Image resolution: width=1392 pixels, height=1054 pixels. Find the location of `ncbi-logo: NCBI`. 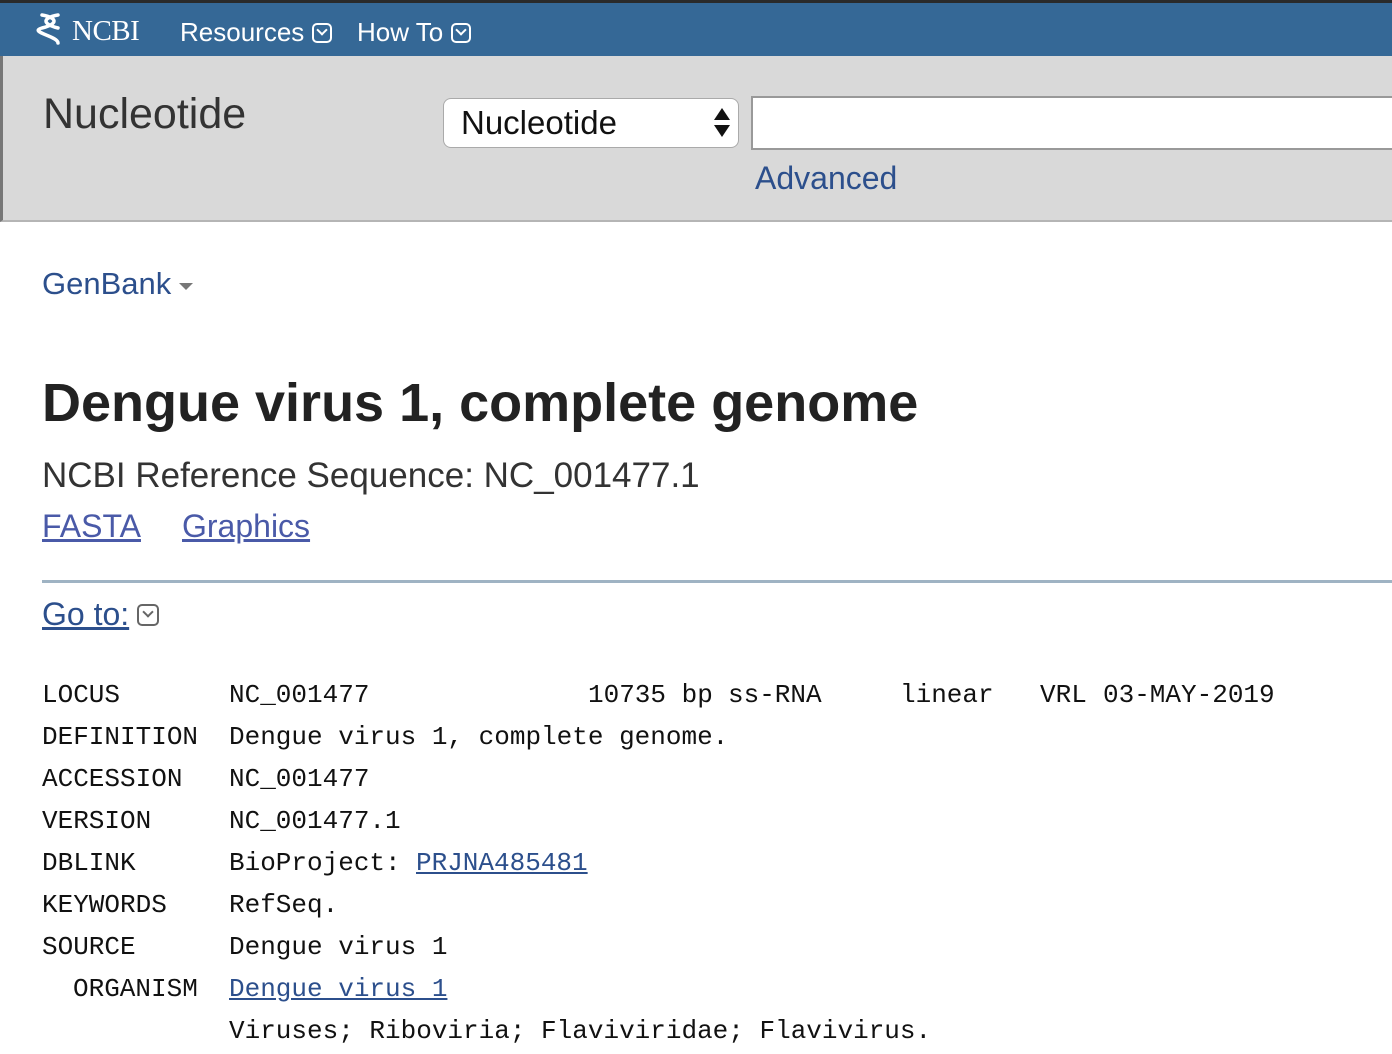

ncbi-logo: NCBI is located at coordinates (88, 31).